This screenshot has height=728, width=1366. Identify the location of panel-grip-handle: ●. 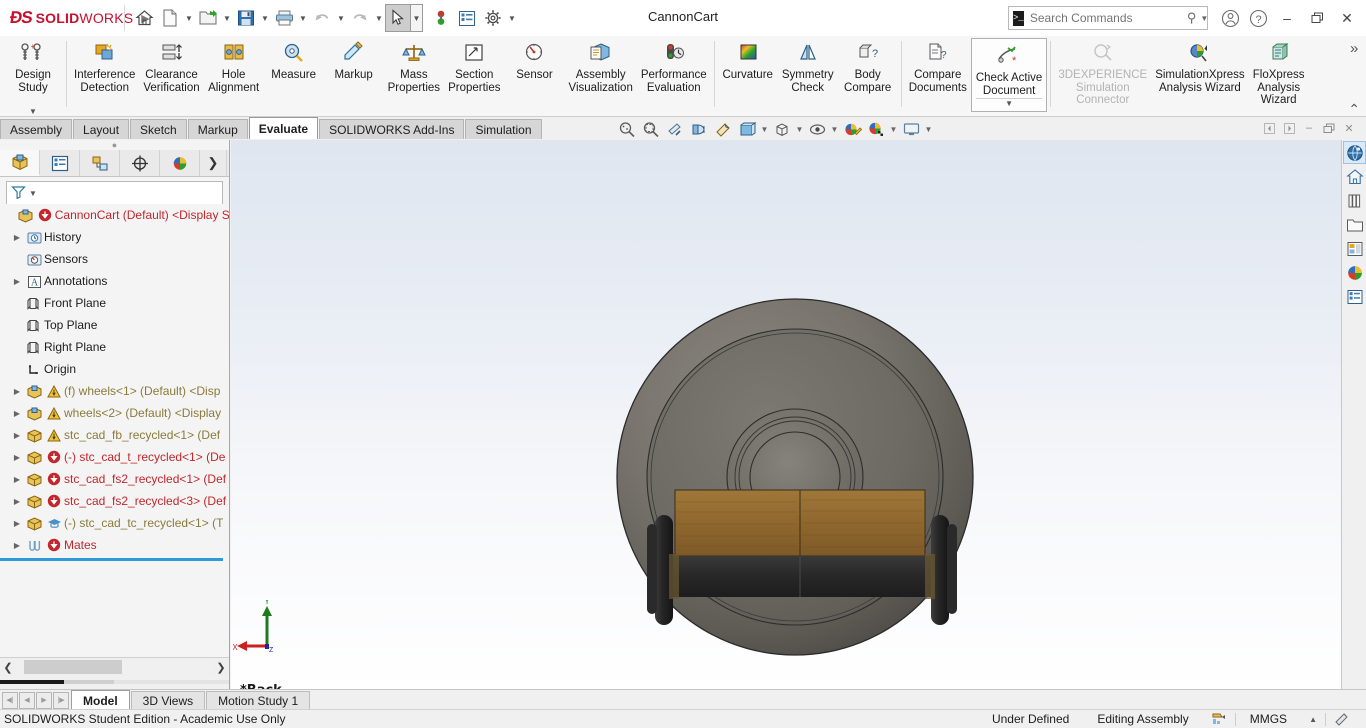
(114, 145).